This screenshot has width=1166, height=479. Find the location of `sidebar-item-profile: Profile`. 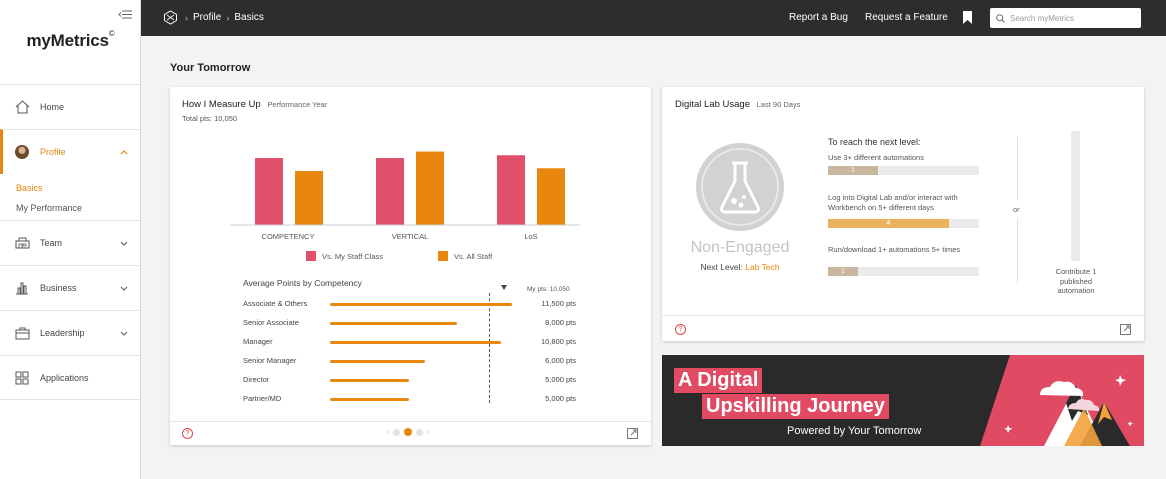

sidebar-item-profile: Profile is located at coordinates (70, 151).